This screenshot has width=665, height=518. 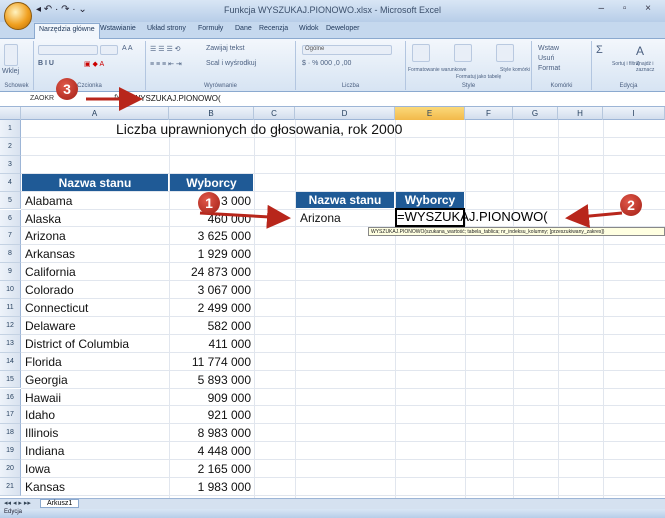 What do you see at coordinates (209, 203) in the screenshot?
I see `callout-1-badge: 1` at bounding box center [209, 203].